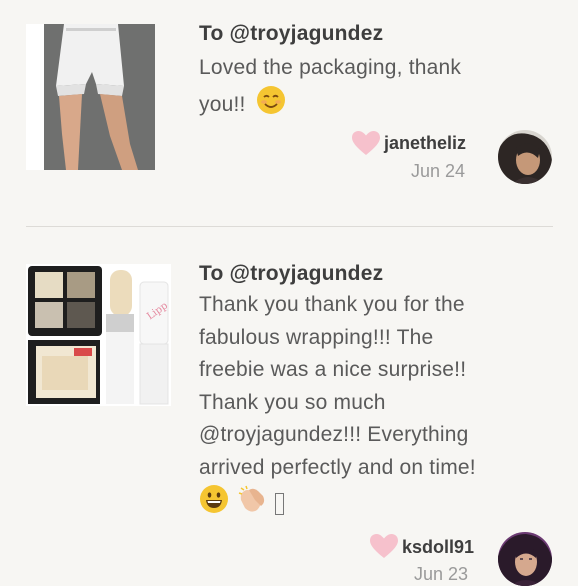  I want to click on shorts-photo, so click(90, 97).